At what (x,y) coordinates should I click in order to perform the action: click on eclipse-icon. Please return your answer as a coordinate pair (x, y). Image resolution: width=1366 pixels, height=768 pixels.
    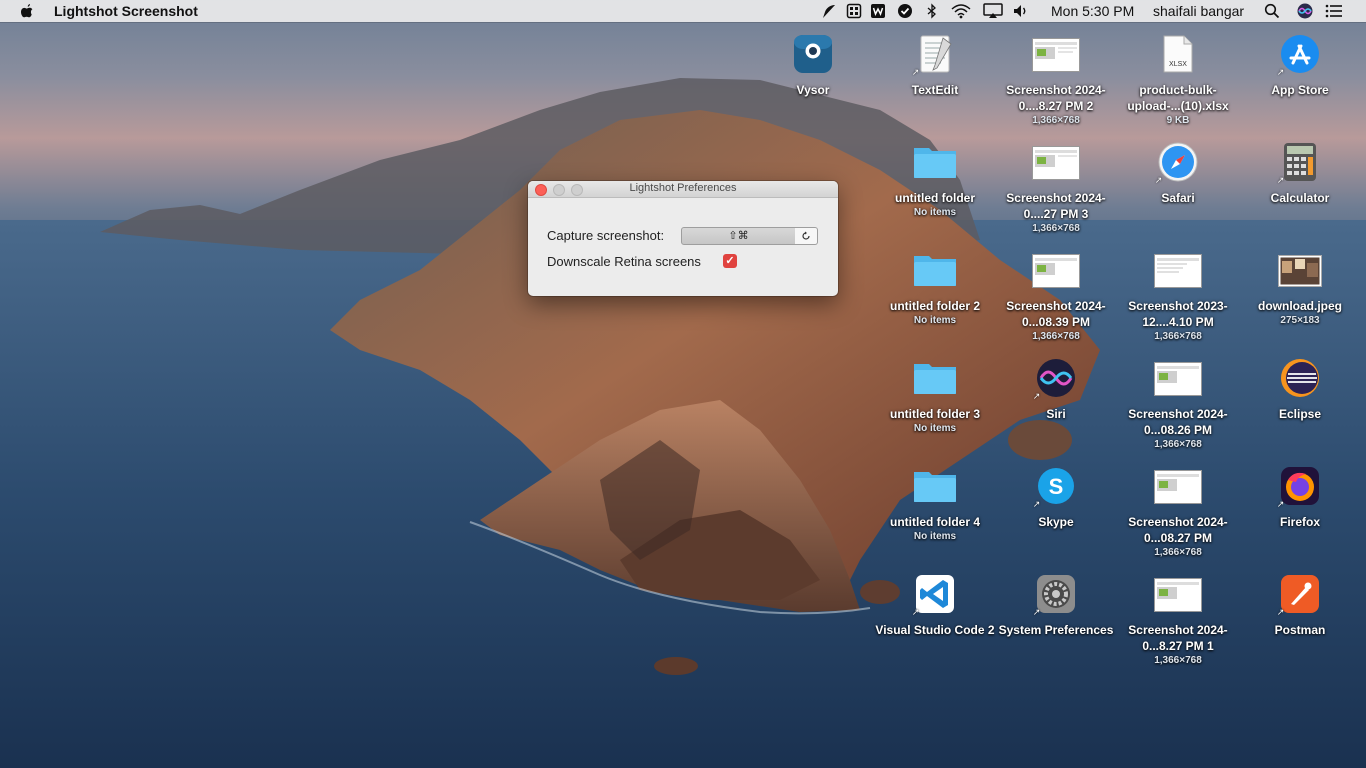
    Looking at the image, I should click on (1300, 378).